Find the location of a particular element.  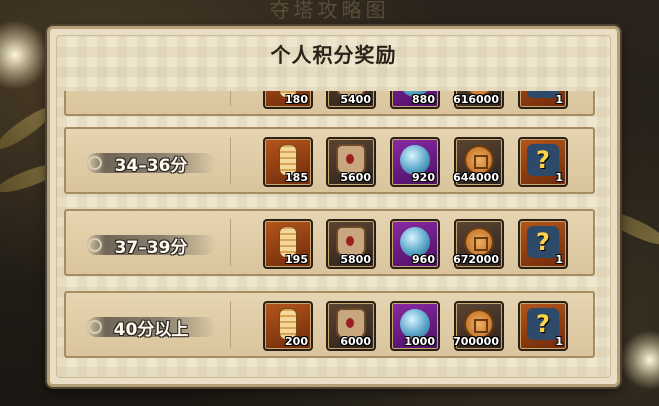

reward-slot-coin: 644000 is located at coordinates (478, 162).